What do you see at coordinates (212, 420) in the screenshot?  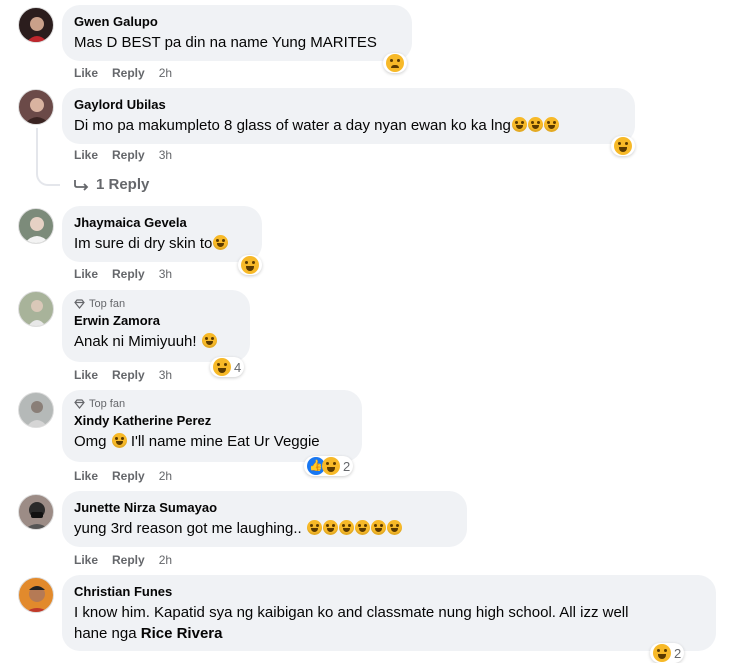 I see `comment-author: Xindy Katherine Perez` at bounding box center [212, 420].